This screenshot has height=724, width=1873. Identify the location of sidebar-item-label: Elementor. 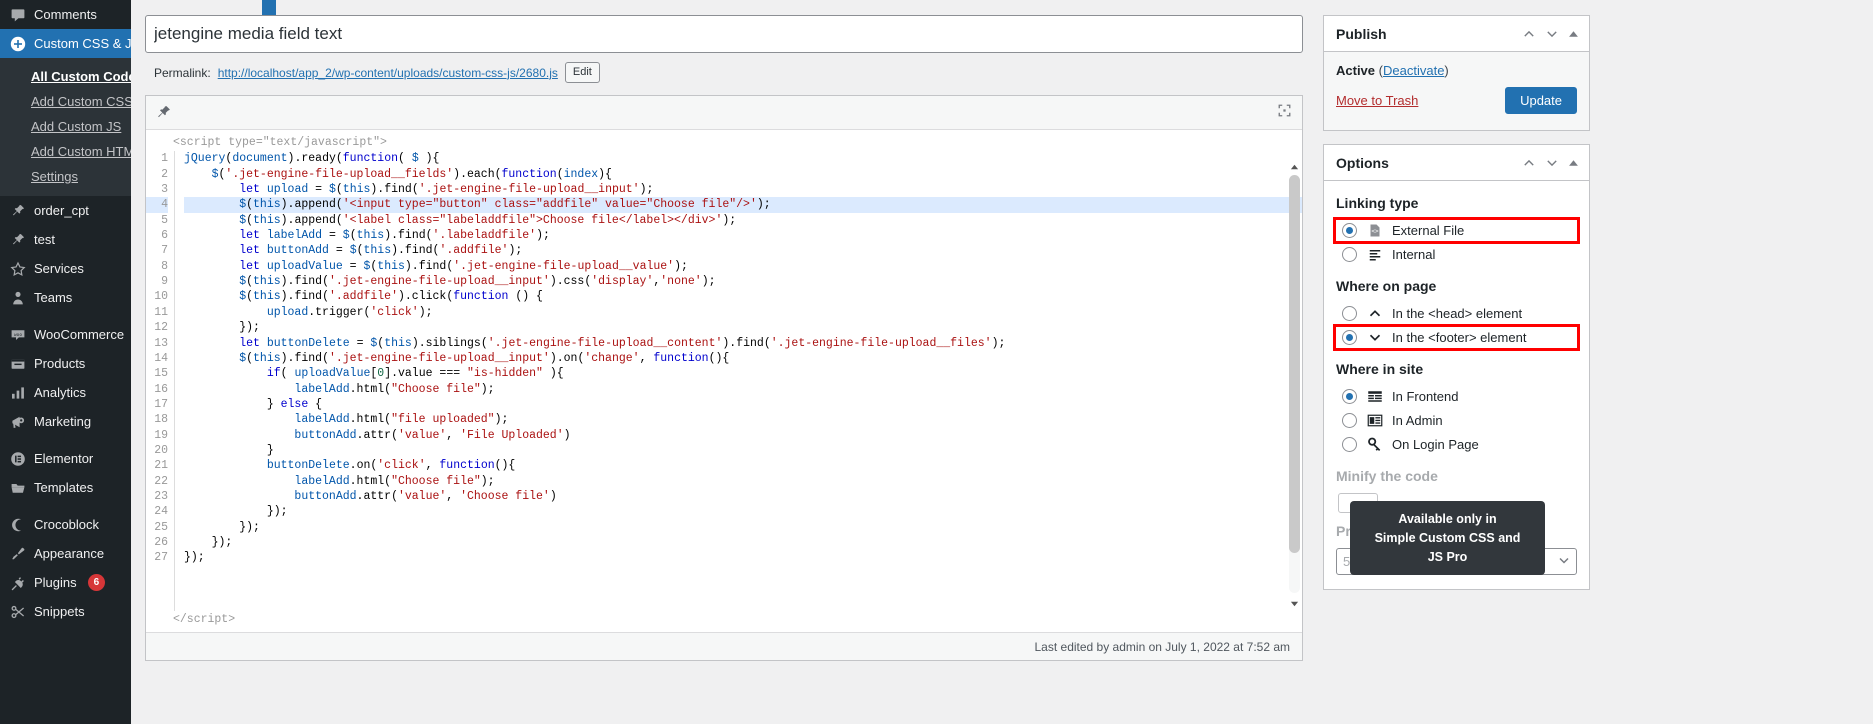
(64, 458).